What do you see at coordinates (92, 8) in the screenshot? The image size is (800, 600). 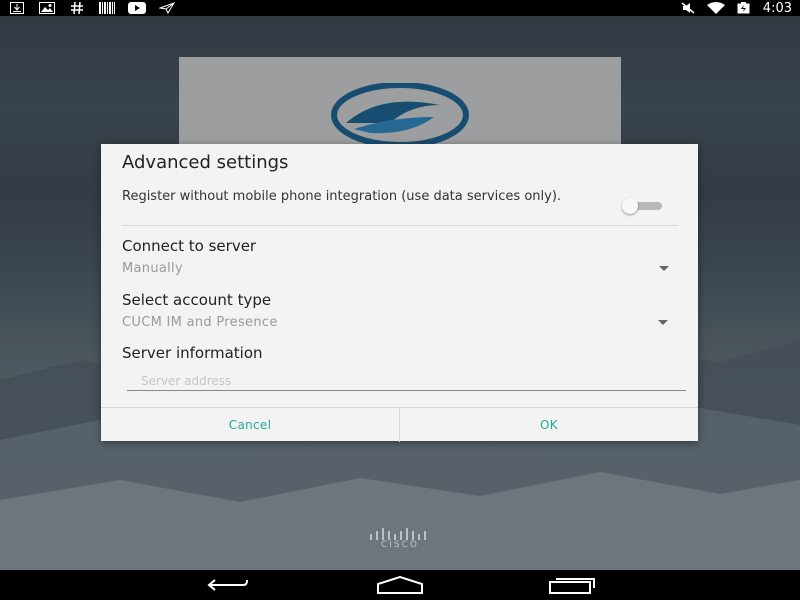 I see `notification-icons` at bounding box center [92, 8].